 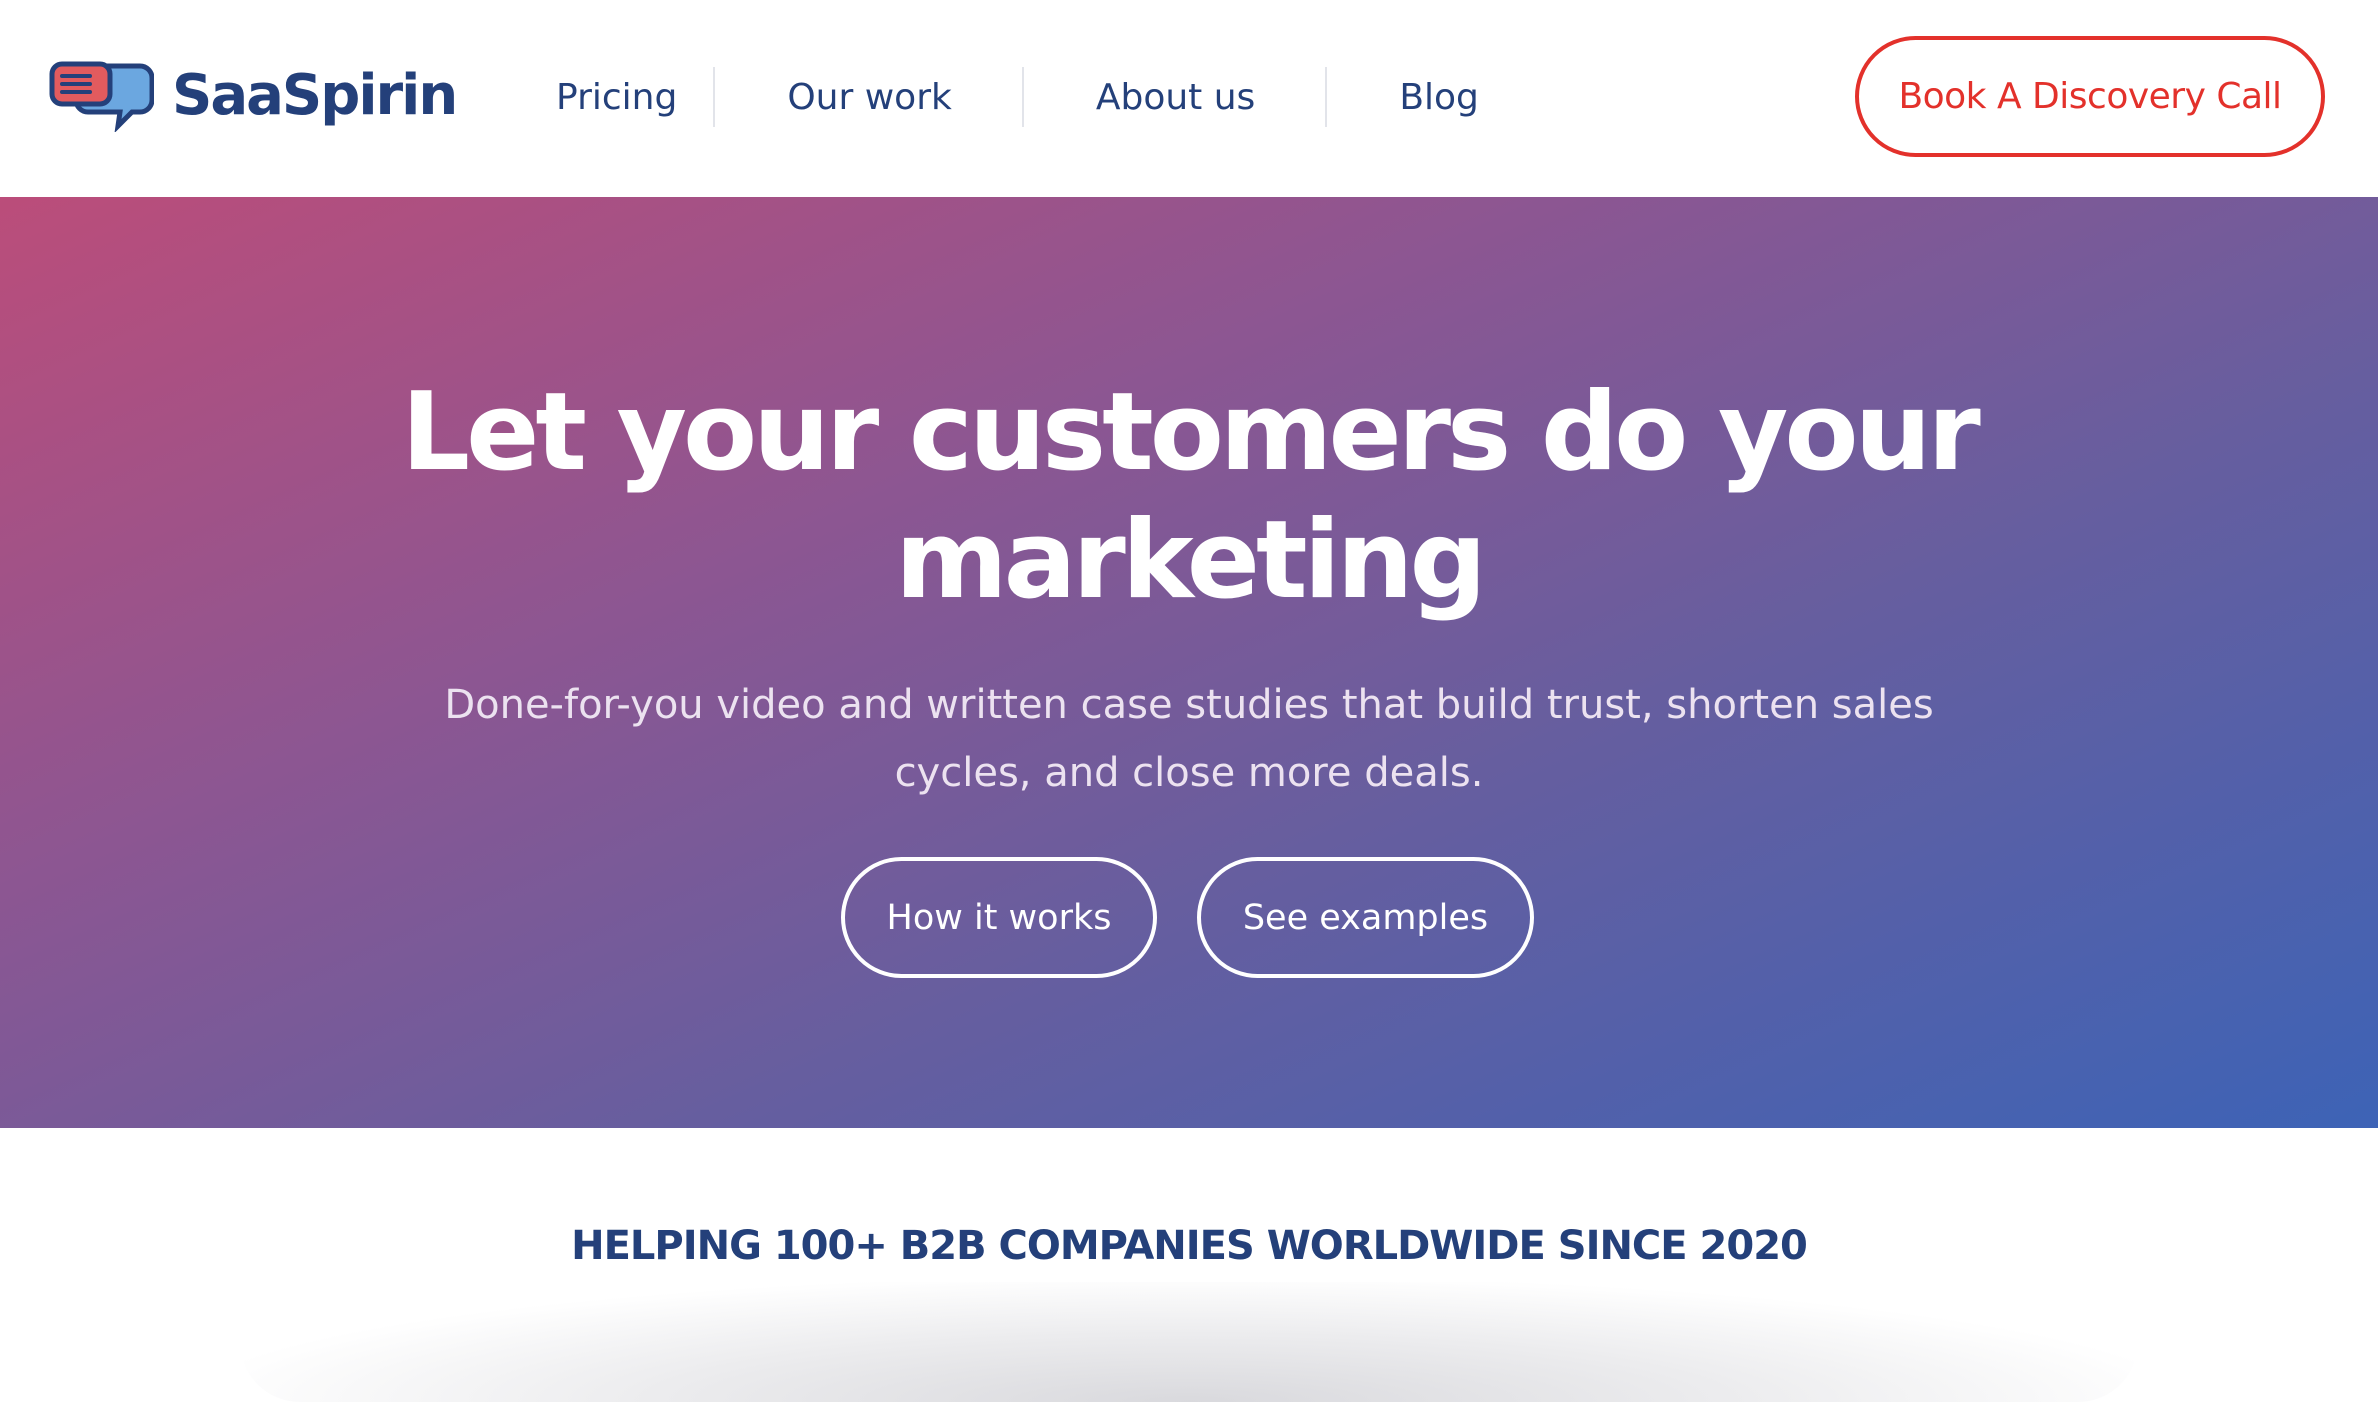 I want to click on how-it-works-button: How it works, so click(x=999, y=917).